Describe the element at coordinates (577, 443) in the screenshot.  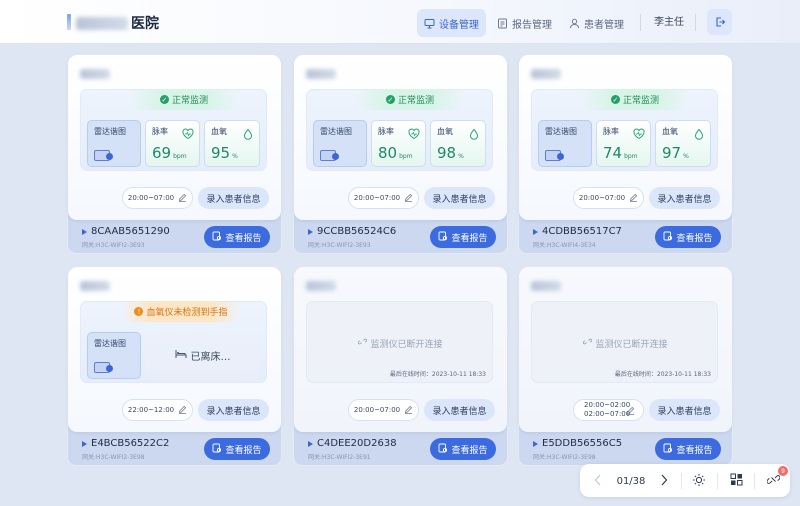
I see `device-sn: E5DDB56556C5` at that location.